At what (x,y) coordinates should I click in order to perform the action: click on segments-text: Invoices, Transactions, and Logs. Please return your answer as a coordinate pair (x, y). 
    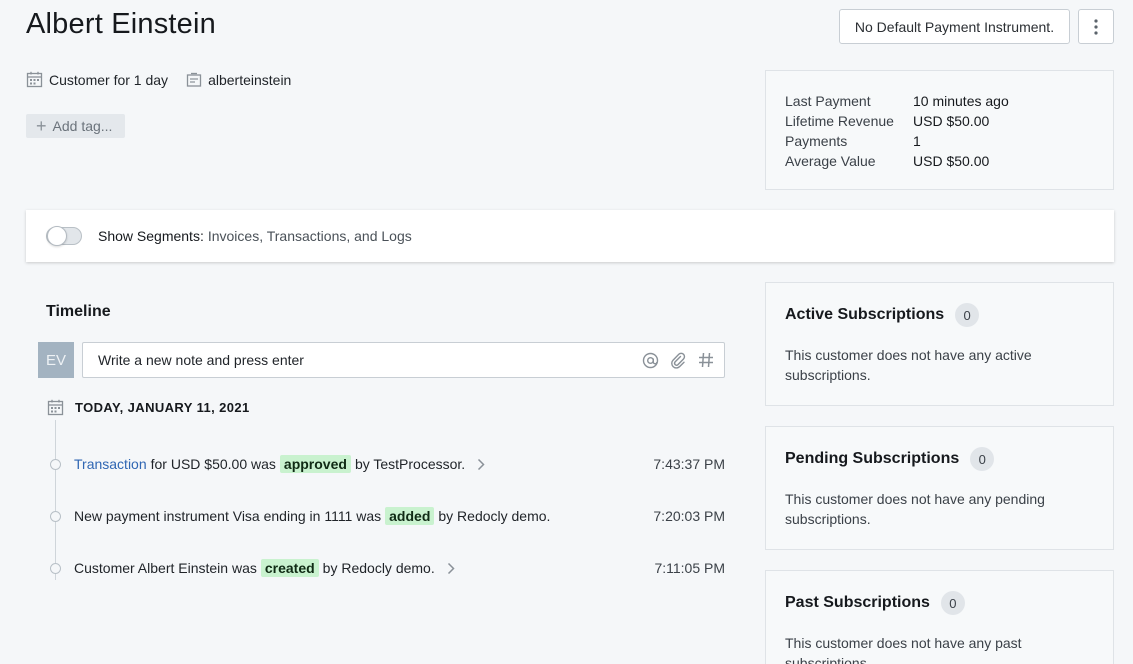
    Looking at the image, I should click on (309, 236).